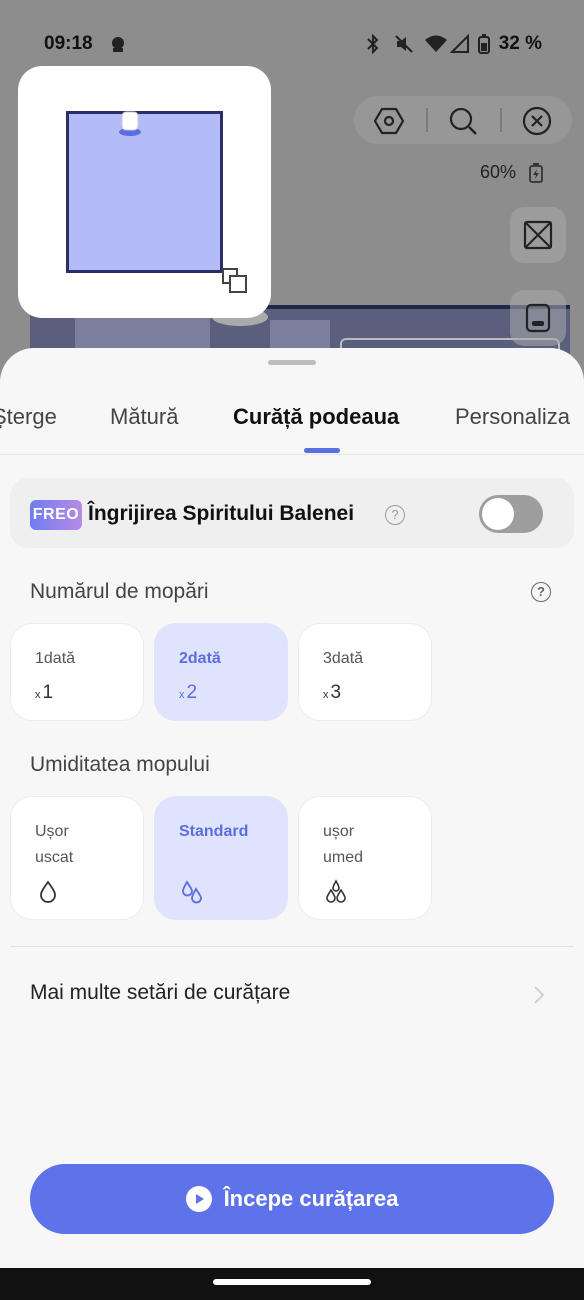 This screenshot has width=584, height=1300. I want to click on option-label: 1dată, so click(55, 658).